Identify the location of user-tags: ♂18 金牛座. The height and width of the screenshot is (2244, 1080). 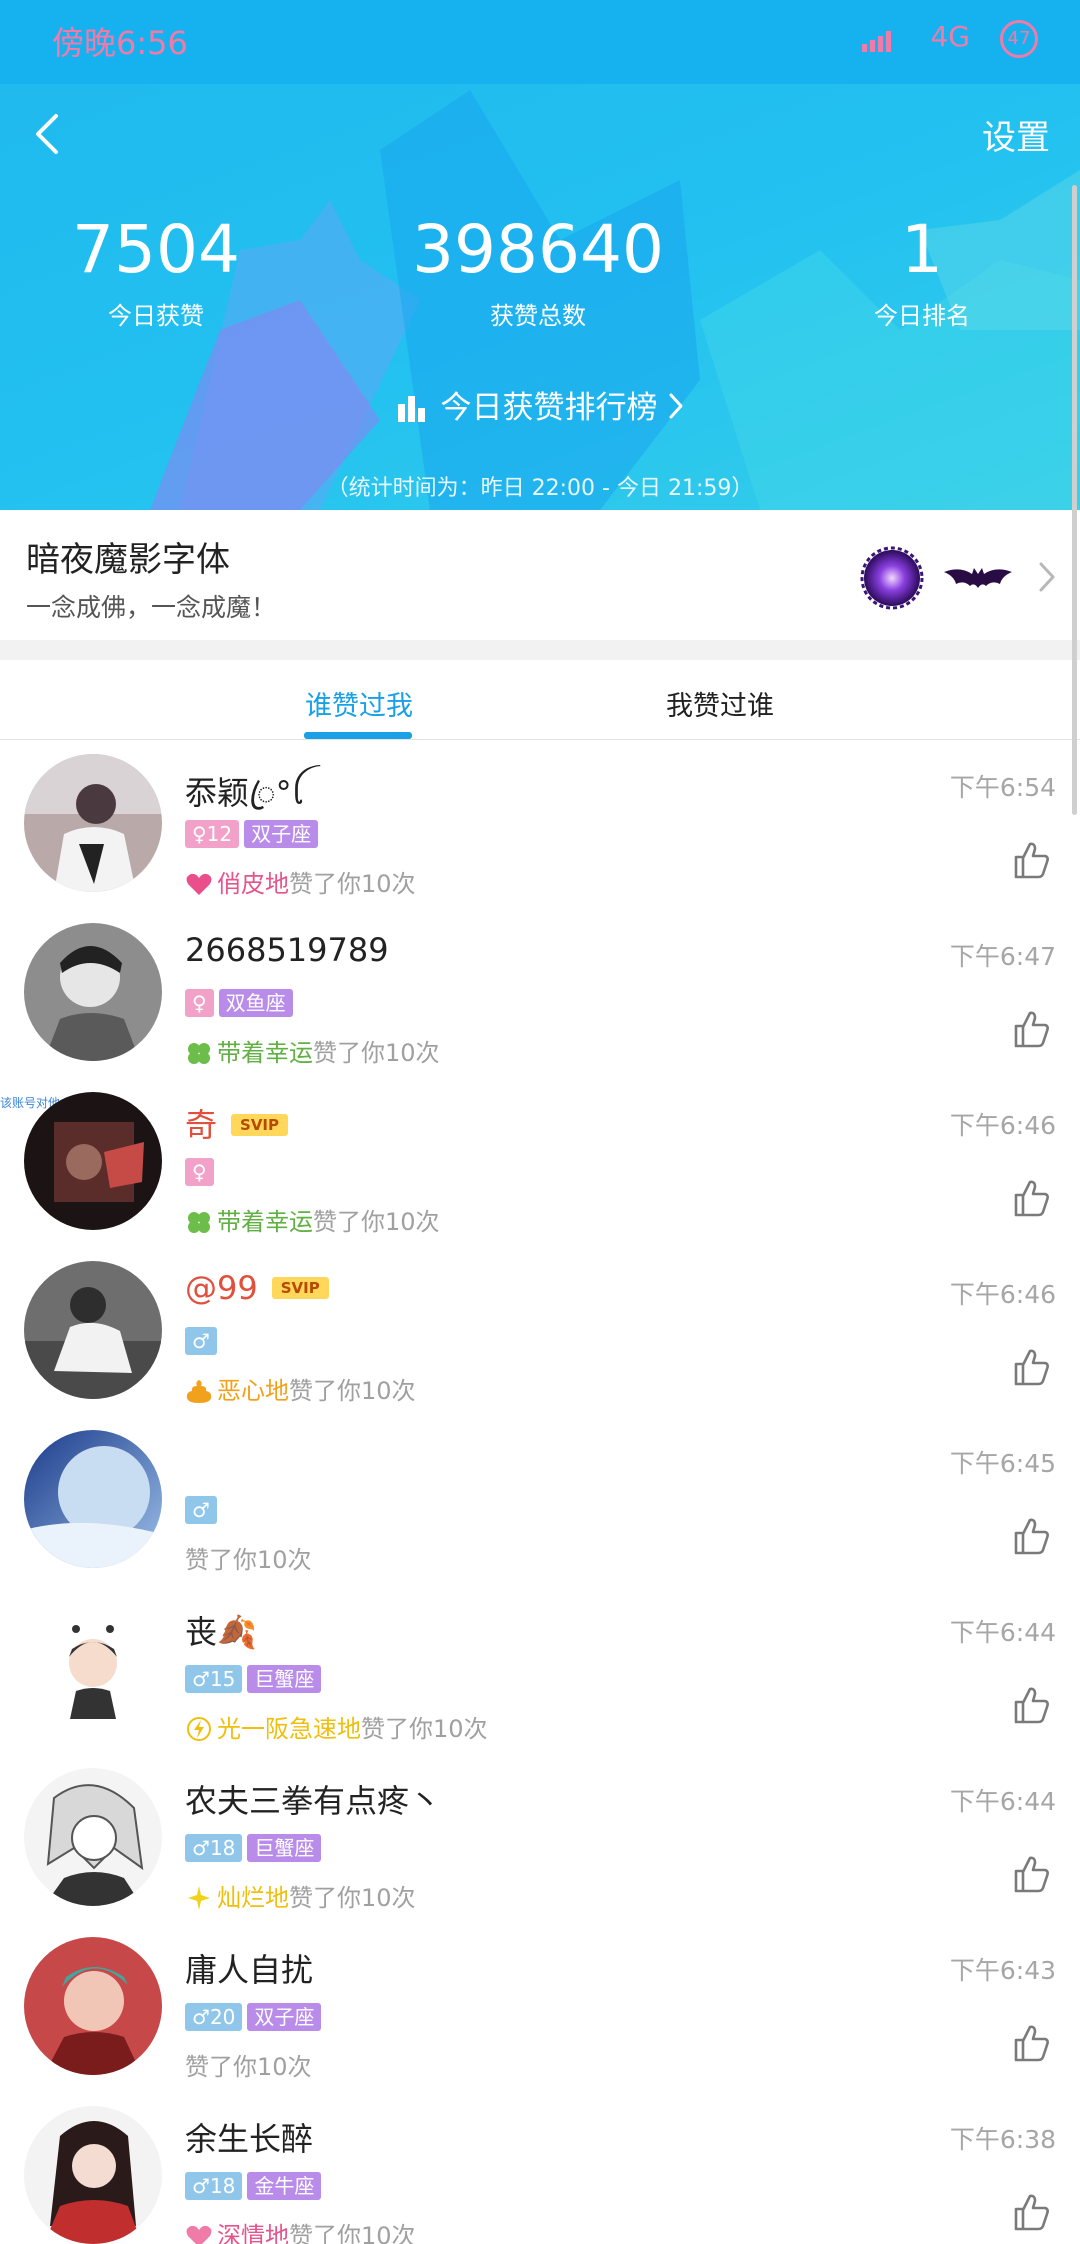
(255, 2186).